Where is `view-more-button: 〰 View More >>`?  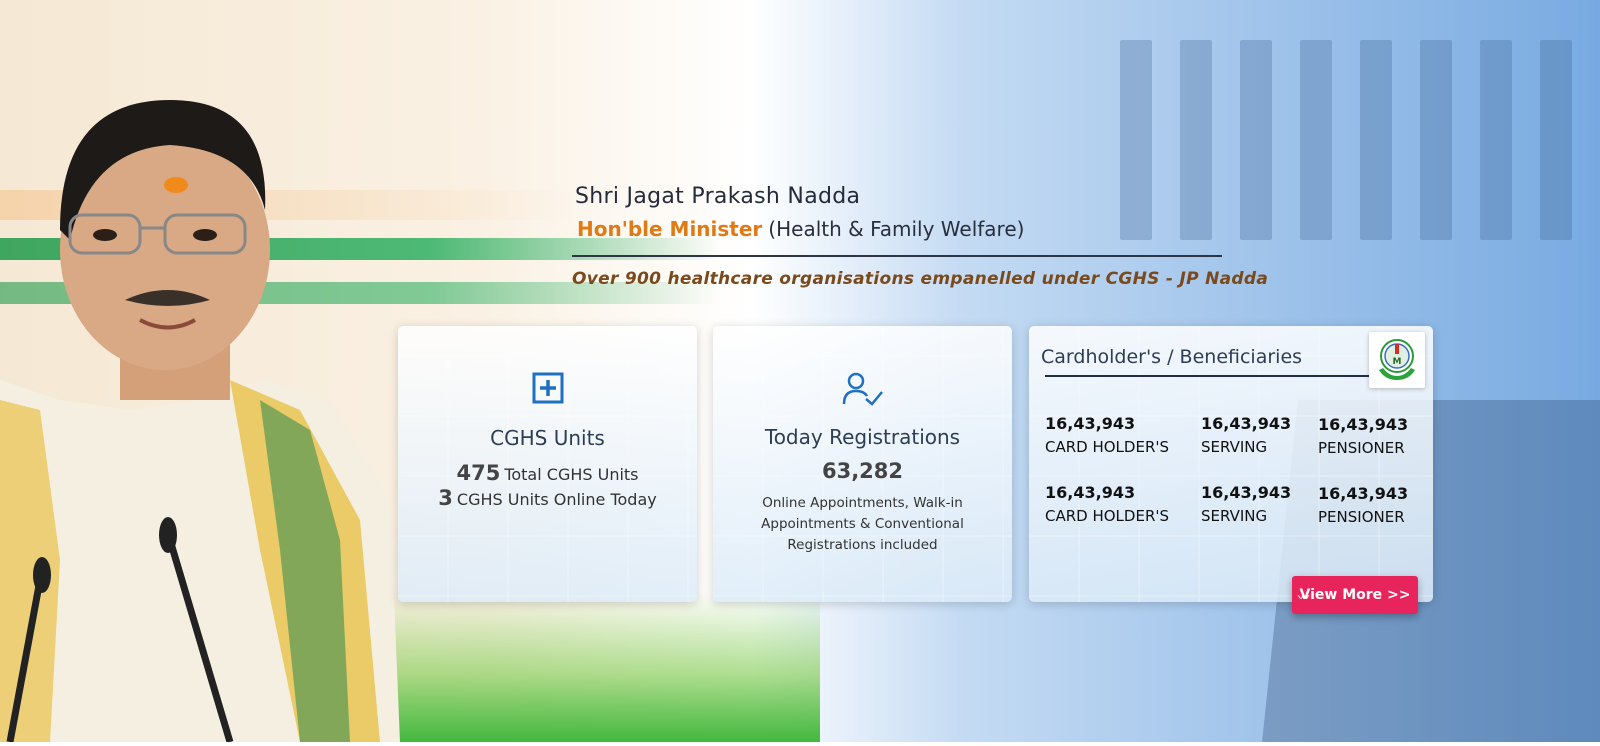
view-more-button: 〰 View More >> is located at coordinates (1355, 595).